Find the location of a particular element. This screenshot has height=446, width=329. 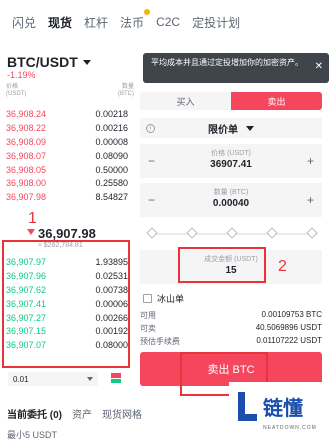

ask-price: 36,907.98 is located at coordinates (26, 197).